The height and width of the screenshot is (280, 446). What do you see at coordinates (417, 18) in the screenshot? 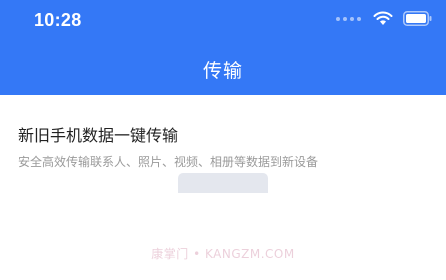
I see `battery-icon` at bounding box center [417, 18].